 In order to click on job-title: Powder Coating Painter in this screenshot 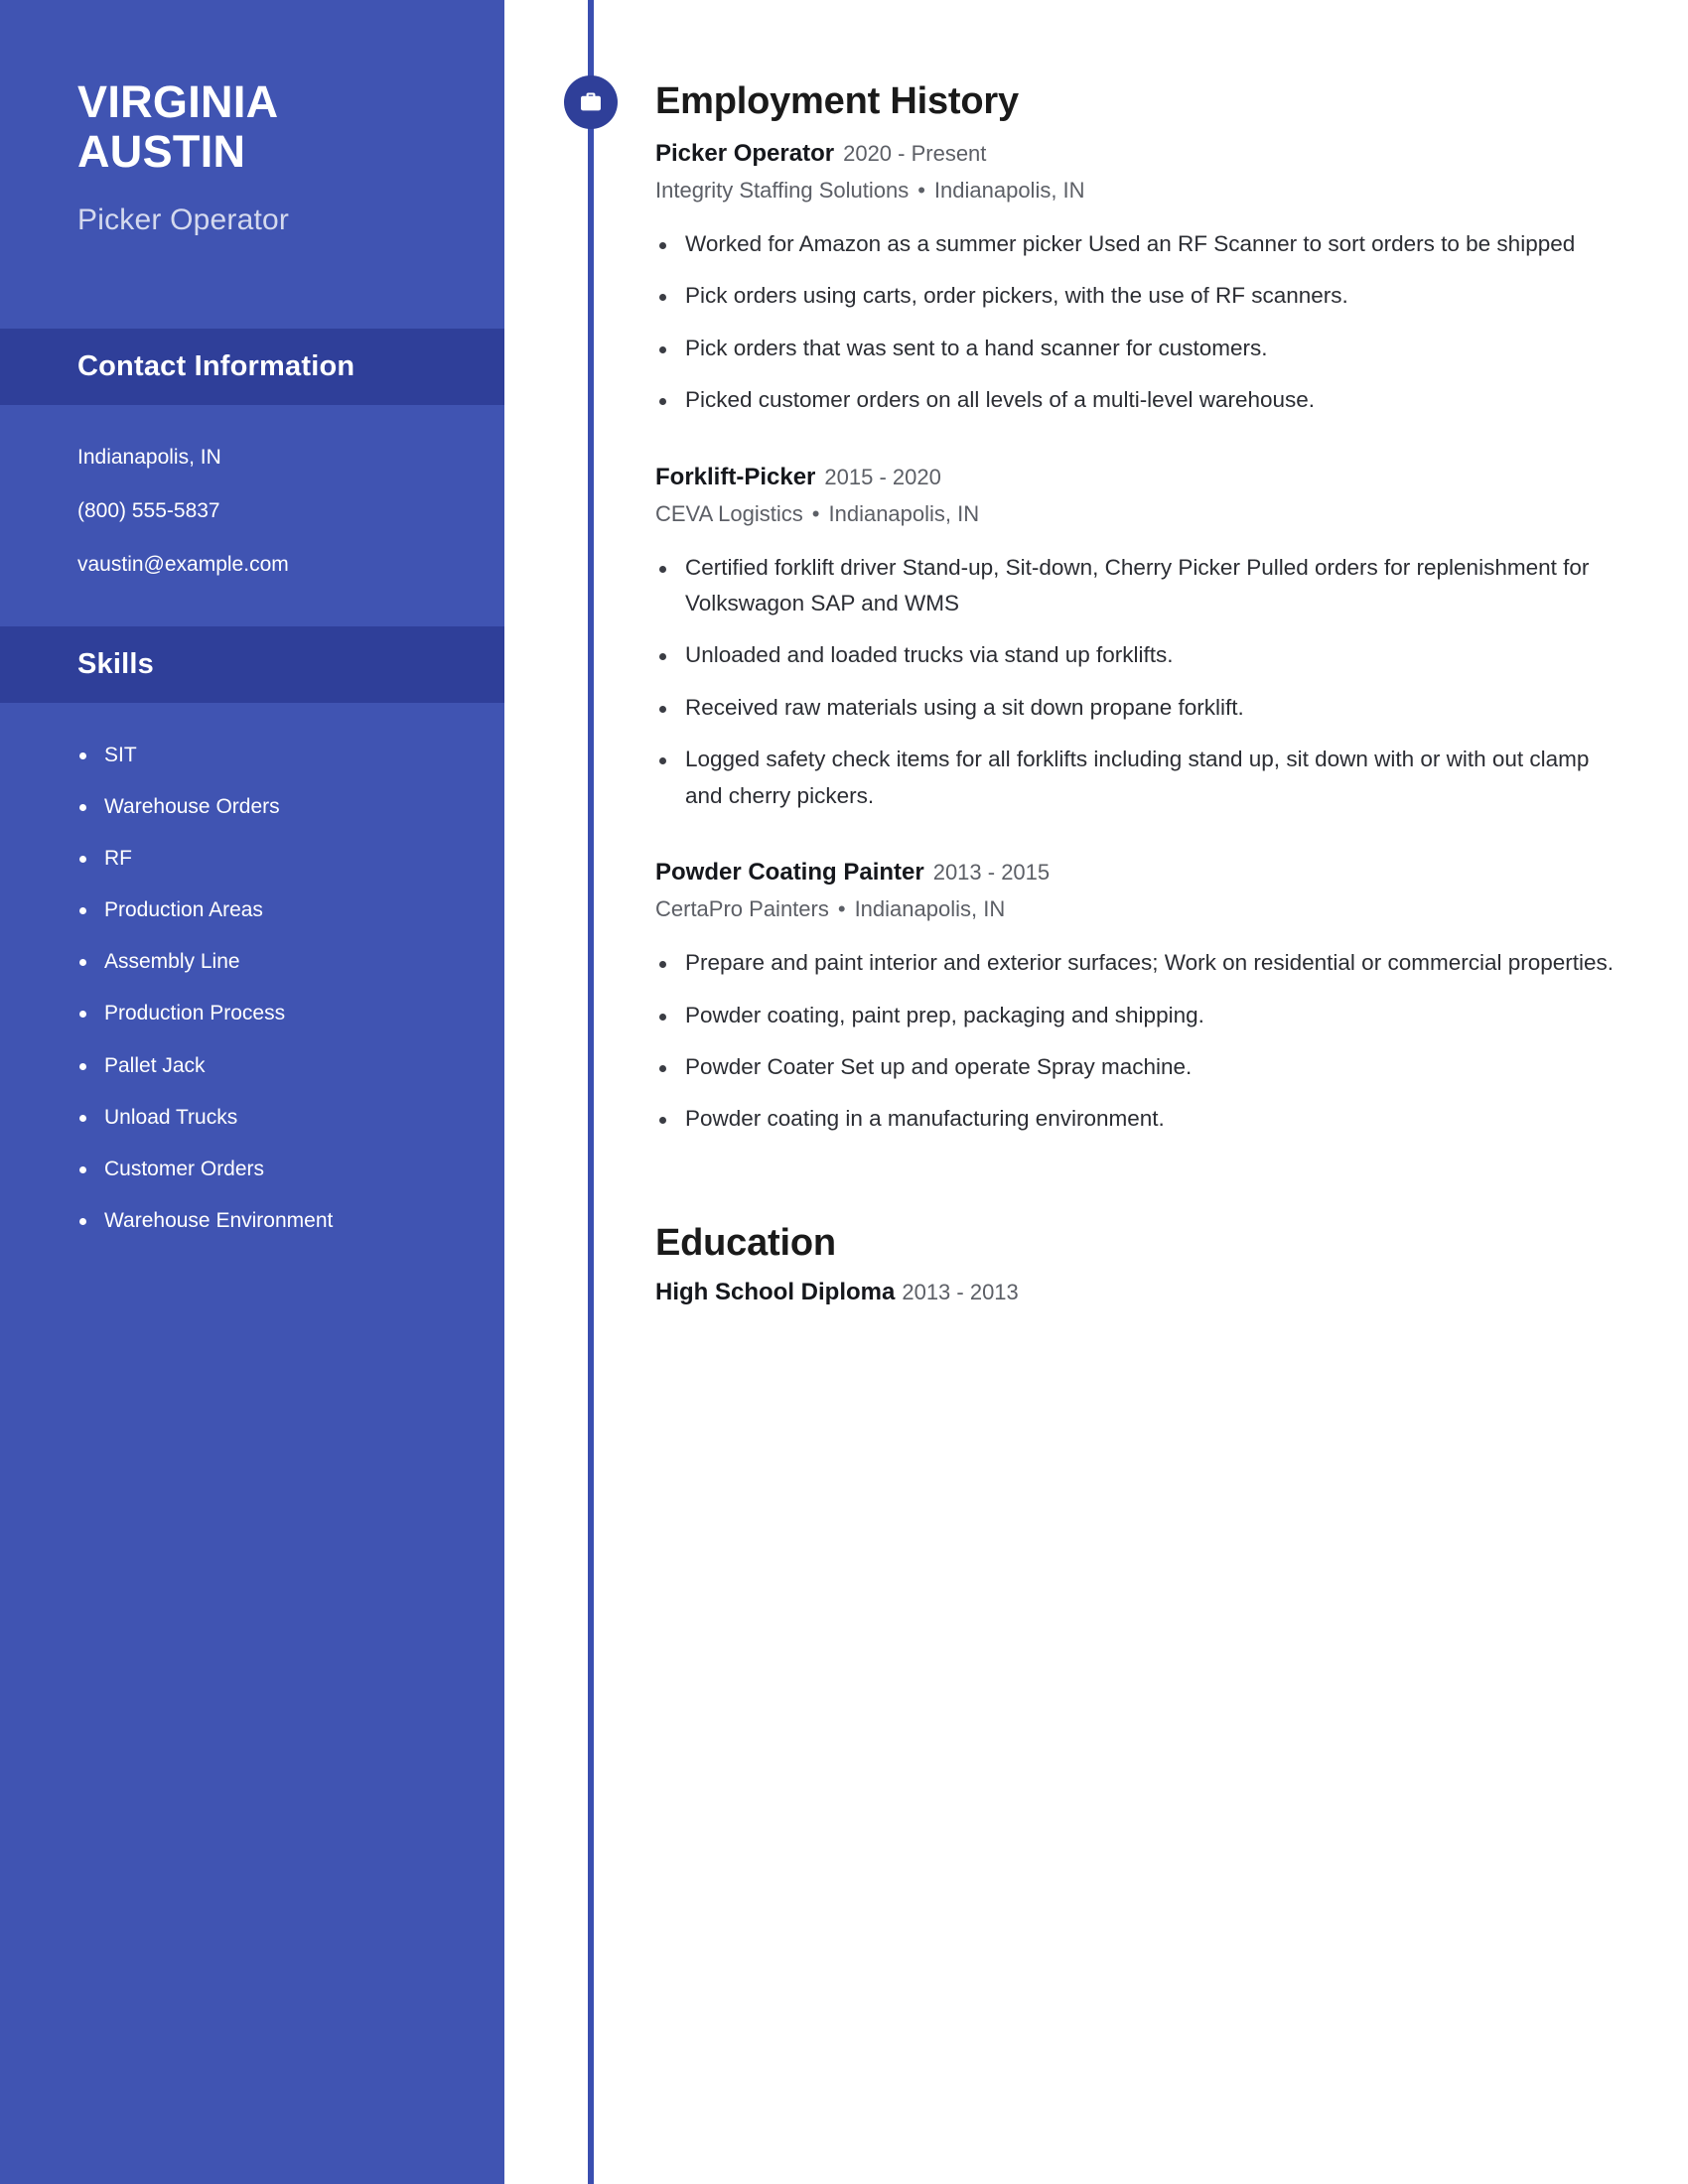, I will do `click(789, 873)`.